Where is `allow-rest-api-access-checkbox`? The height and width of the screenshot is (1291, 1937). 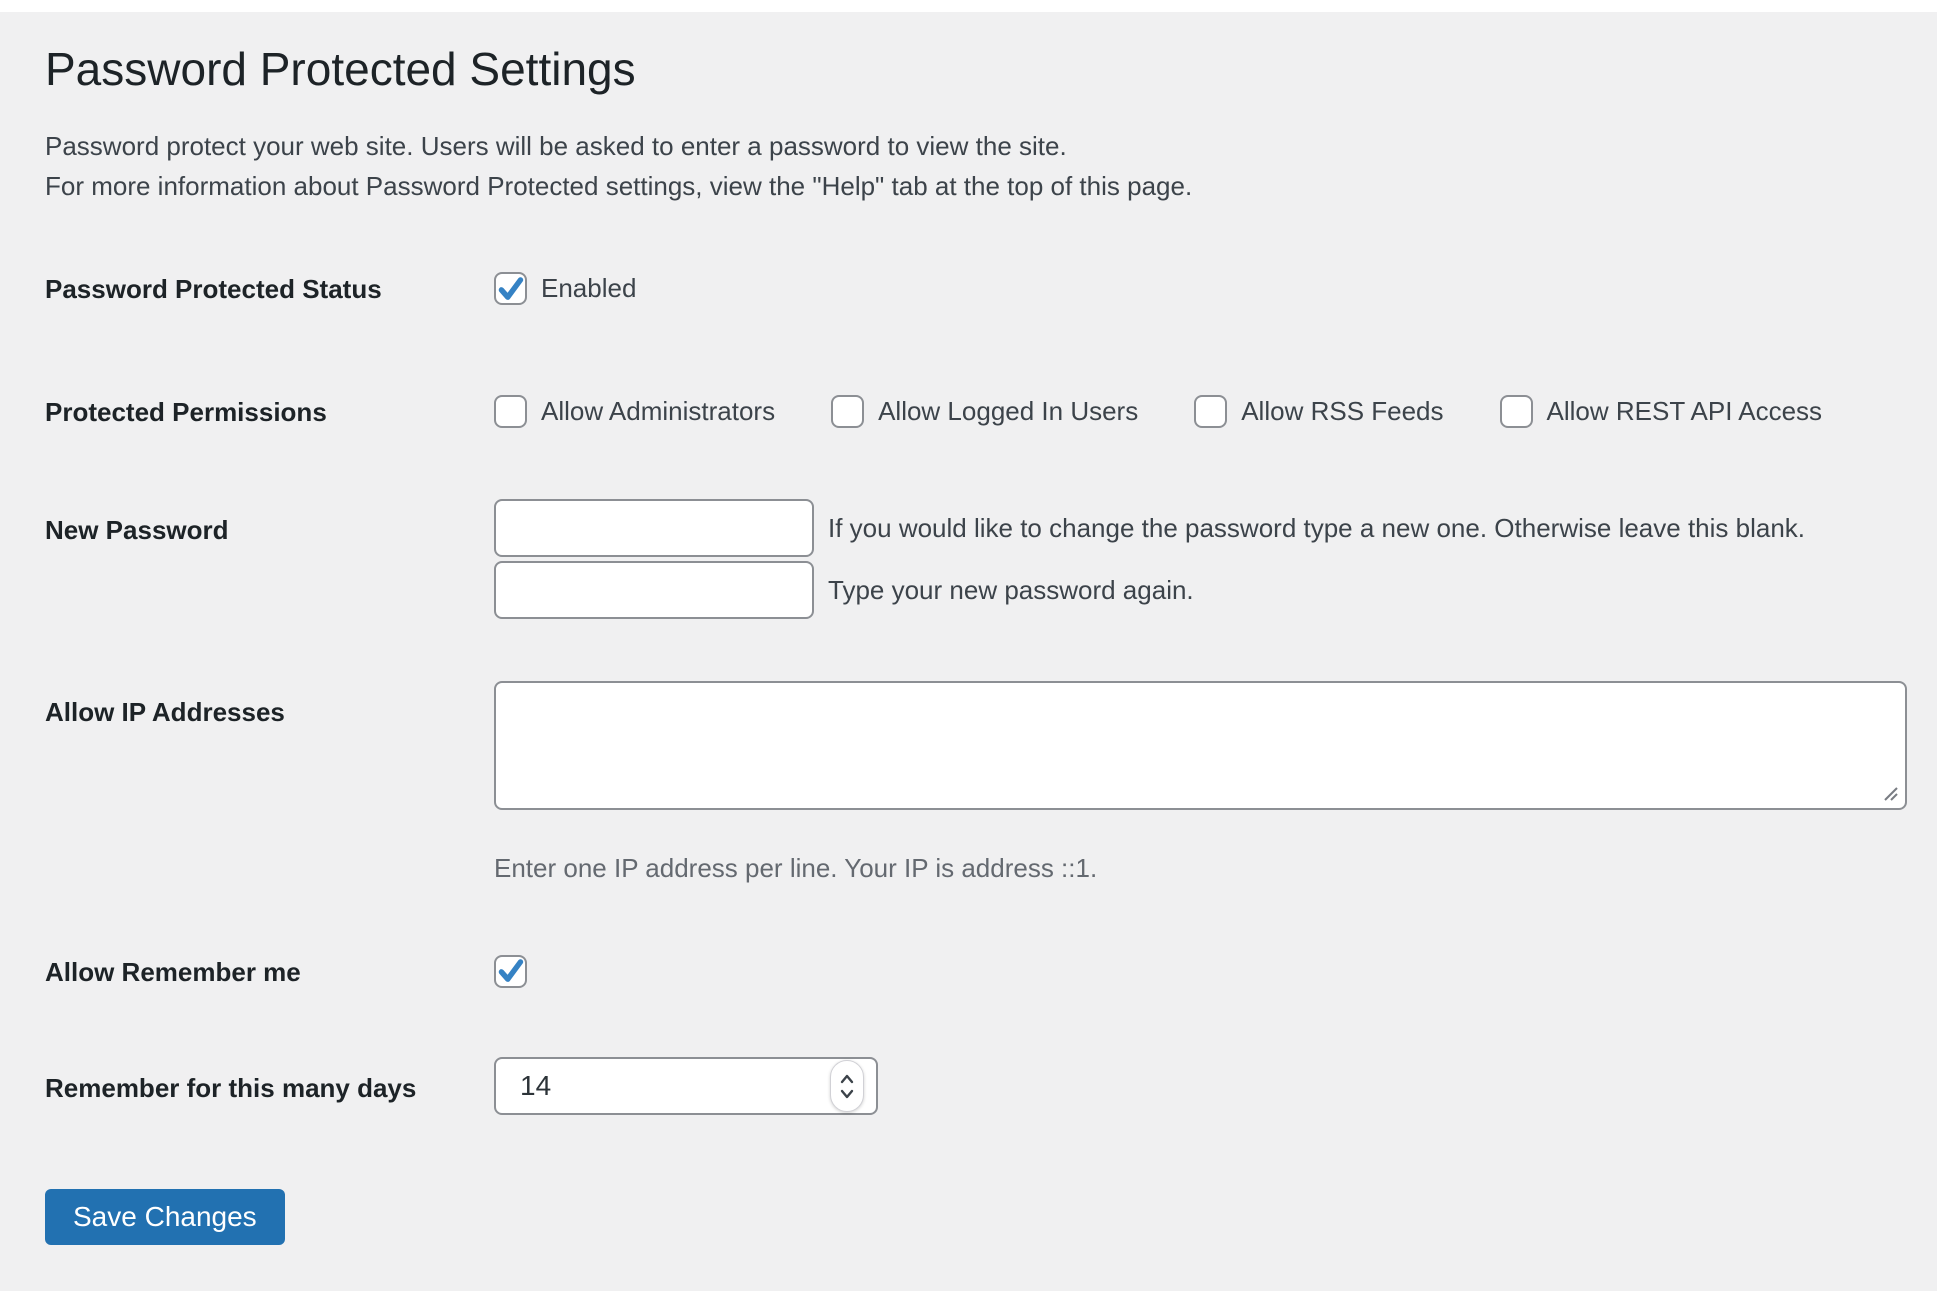
allow-rest-api-access-checkbox is located at coordinates (1516, 411).